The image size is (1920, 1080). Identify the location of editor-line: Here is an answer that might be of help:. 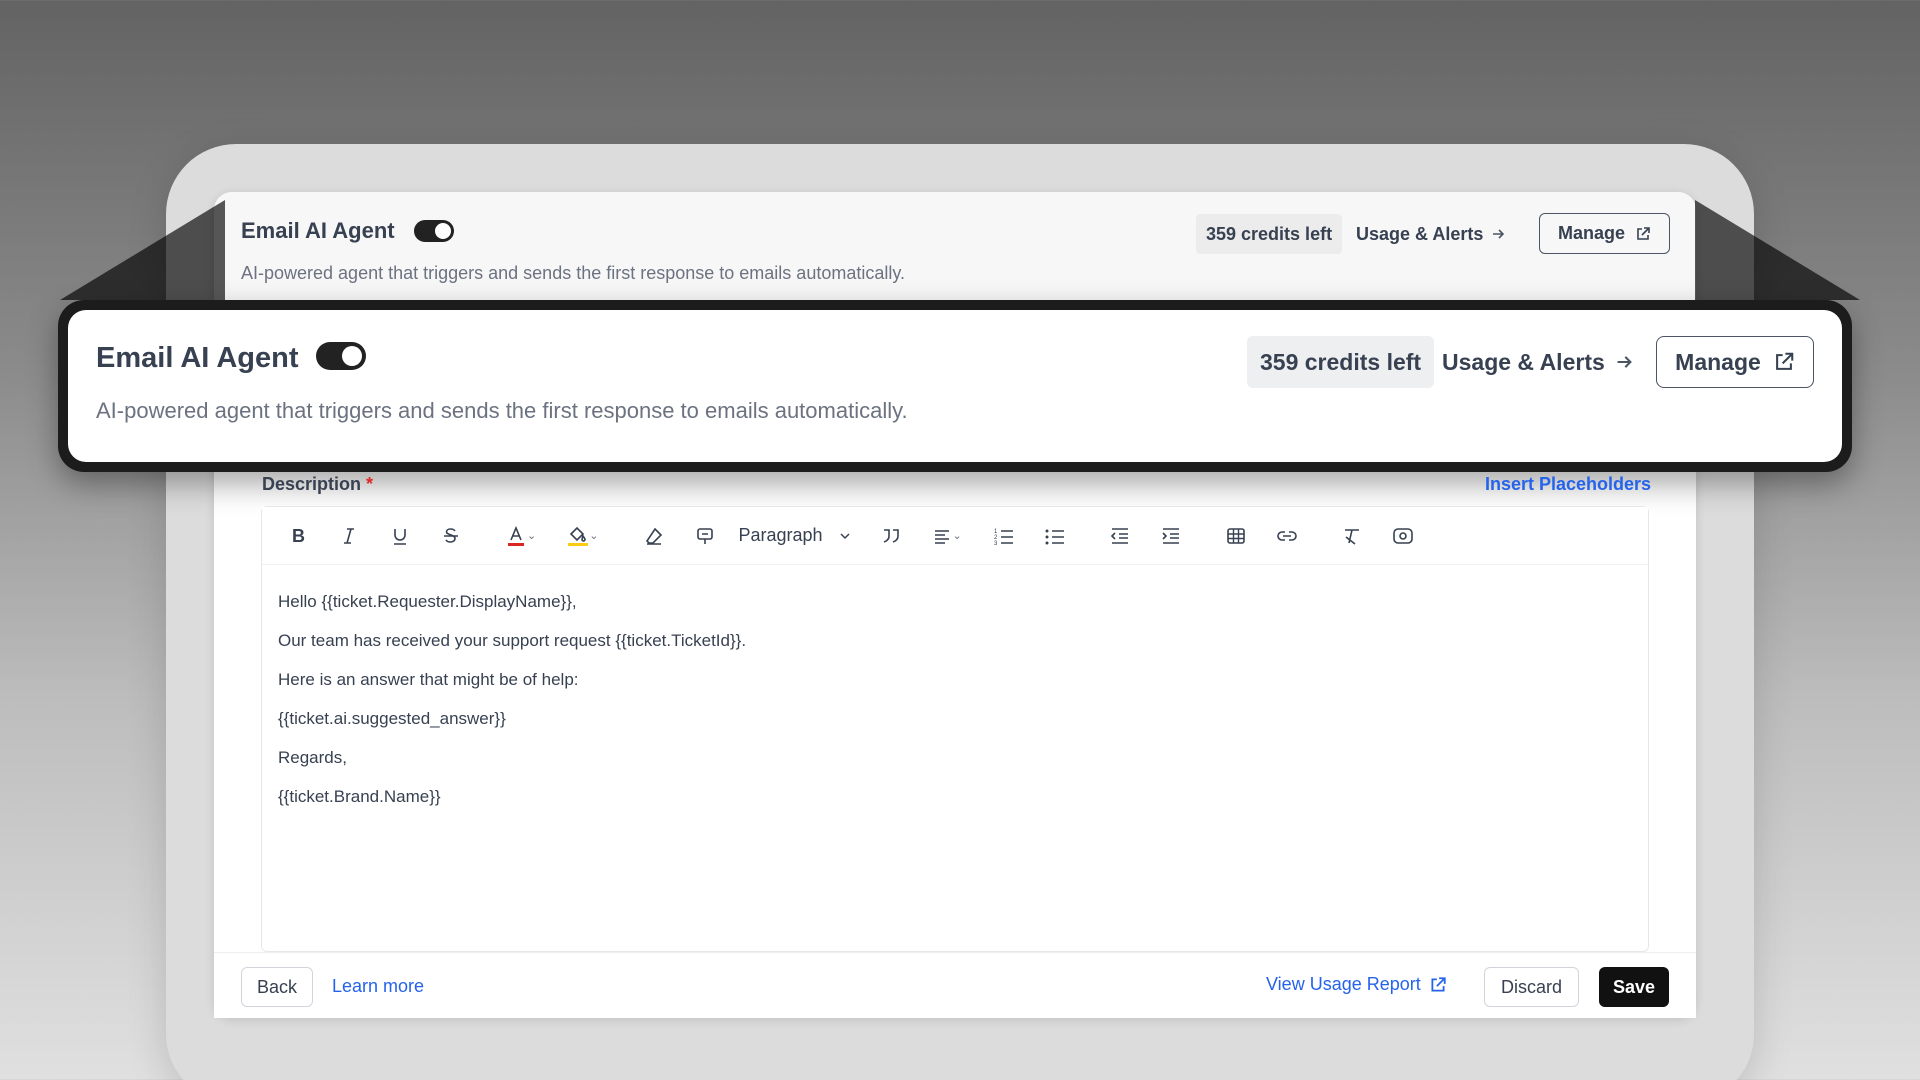
(428, 679).